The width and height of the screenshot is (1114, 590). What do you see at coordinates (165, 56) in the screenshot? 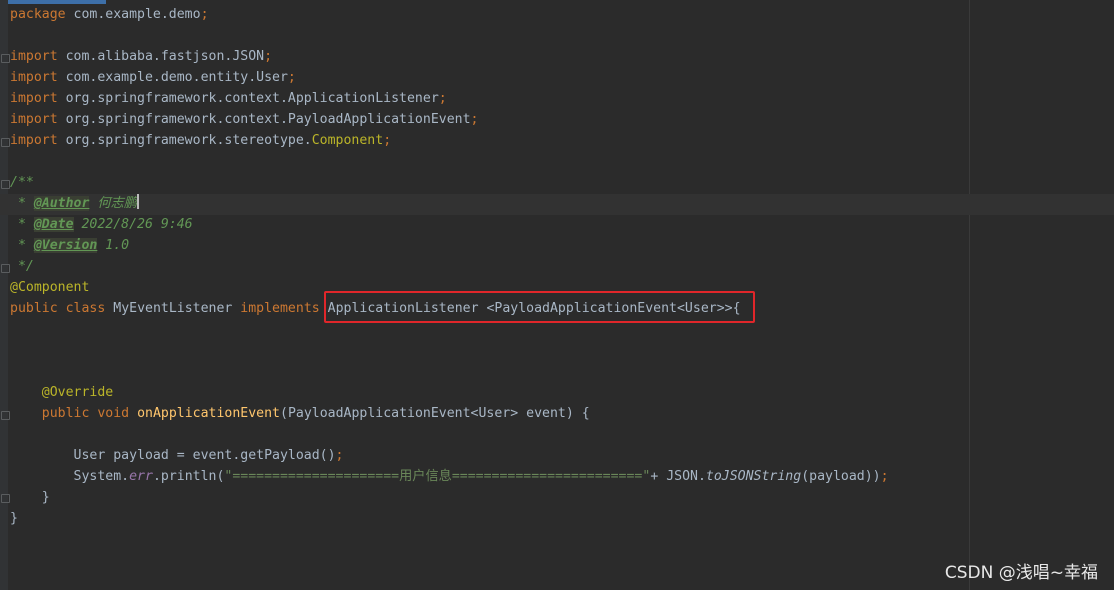
I see `import-path: com.alibaba.fastjson.JSON` at bounding box center [165, 56].